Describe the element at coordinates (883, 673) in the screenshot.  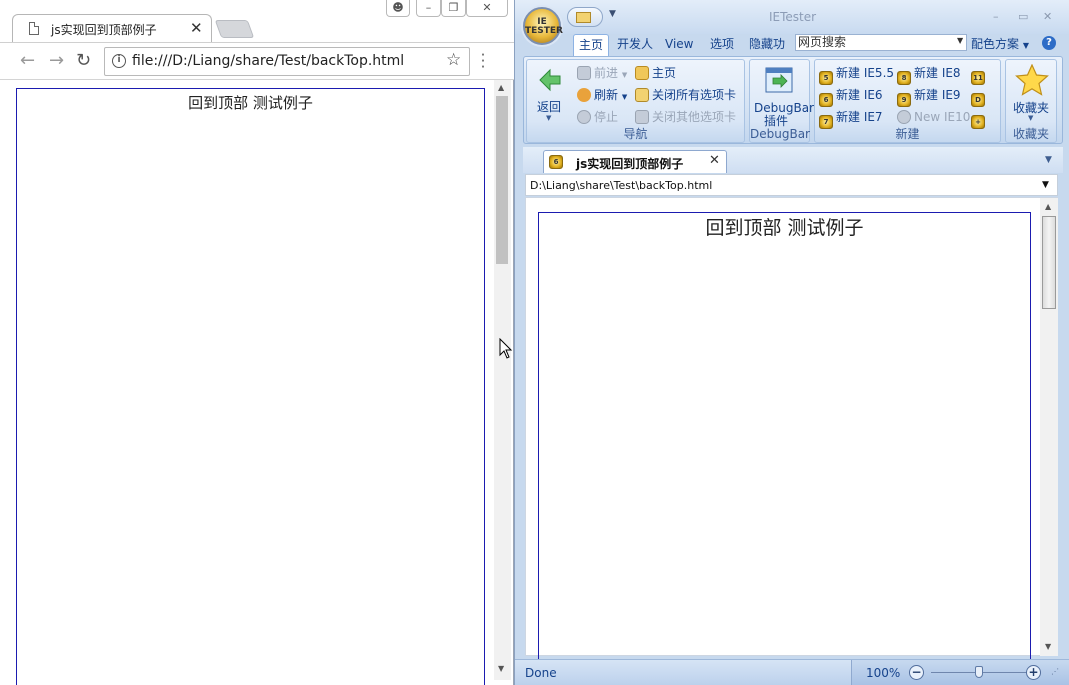
I see `zoom-level: 100%` at that location.